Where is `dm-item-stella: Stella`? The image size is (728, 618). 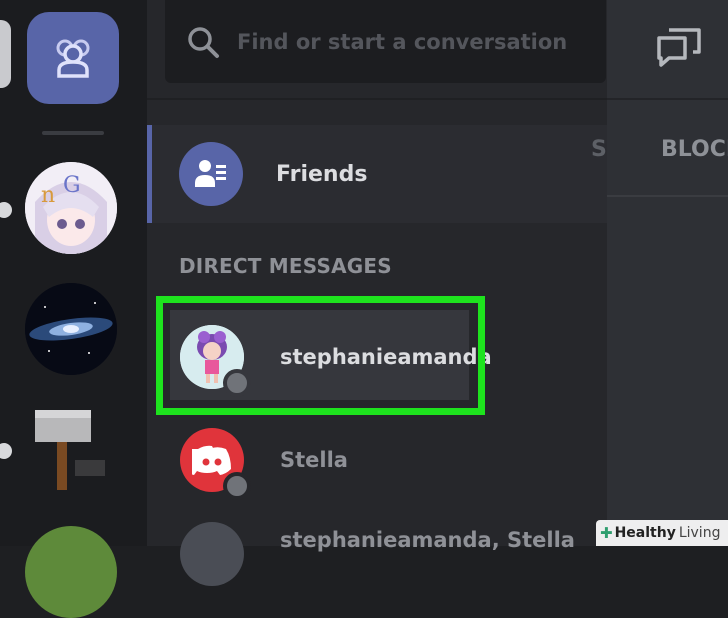 dm-item-stella: Stella is located at coordinates (319, 458).